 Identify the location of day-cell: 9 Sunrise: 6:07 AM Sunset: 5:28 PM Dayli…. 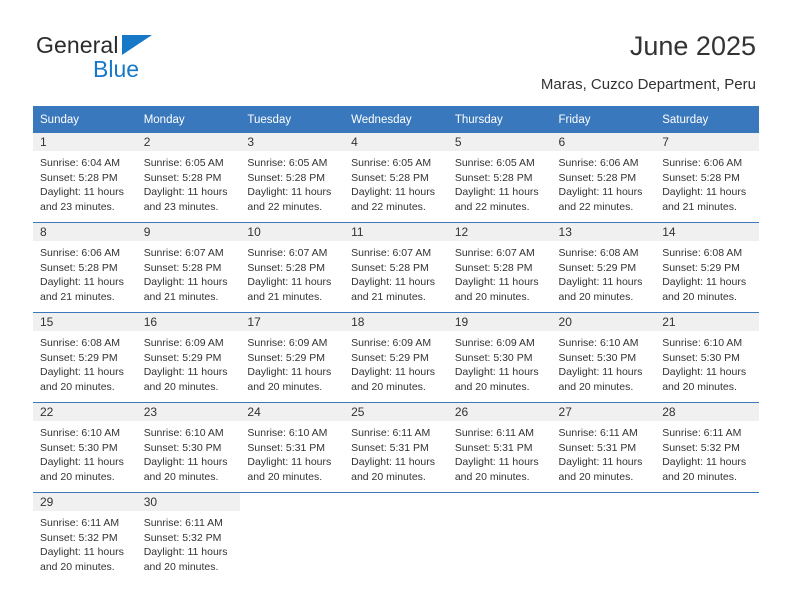
(188, 267).